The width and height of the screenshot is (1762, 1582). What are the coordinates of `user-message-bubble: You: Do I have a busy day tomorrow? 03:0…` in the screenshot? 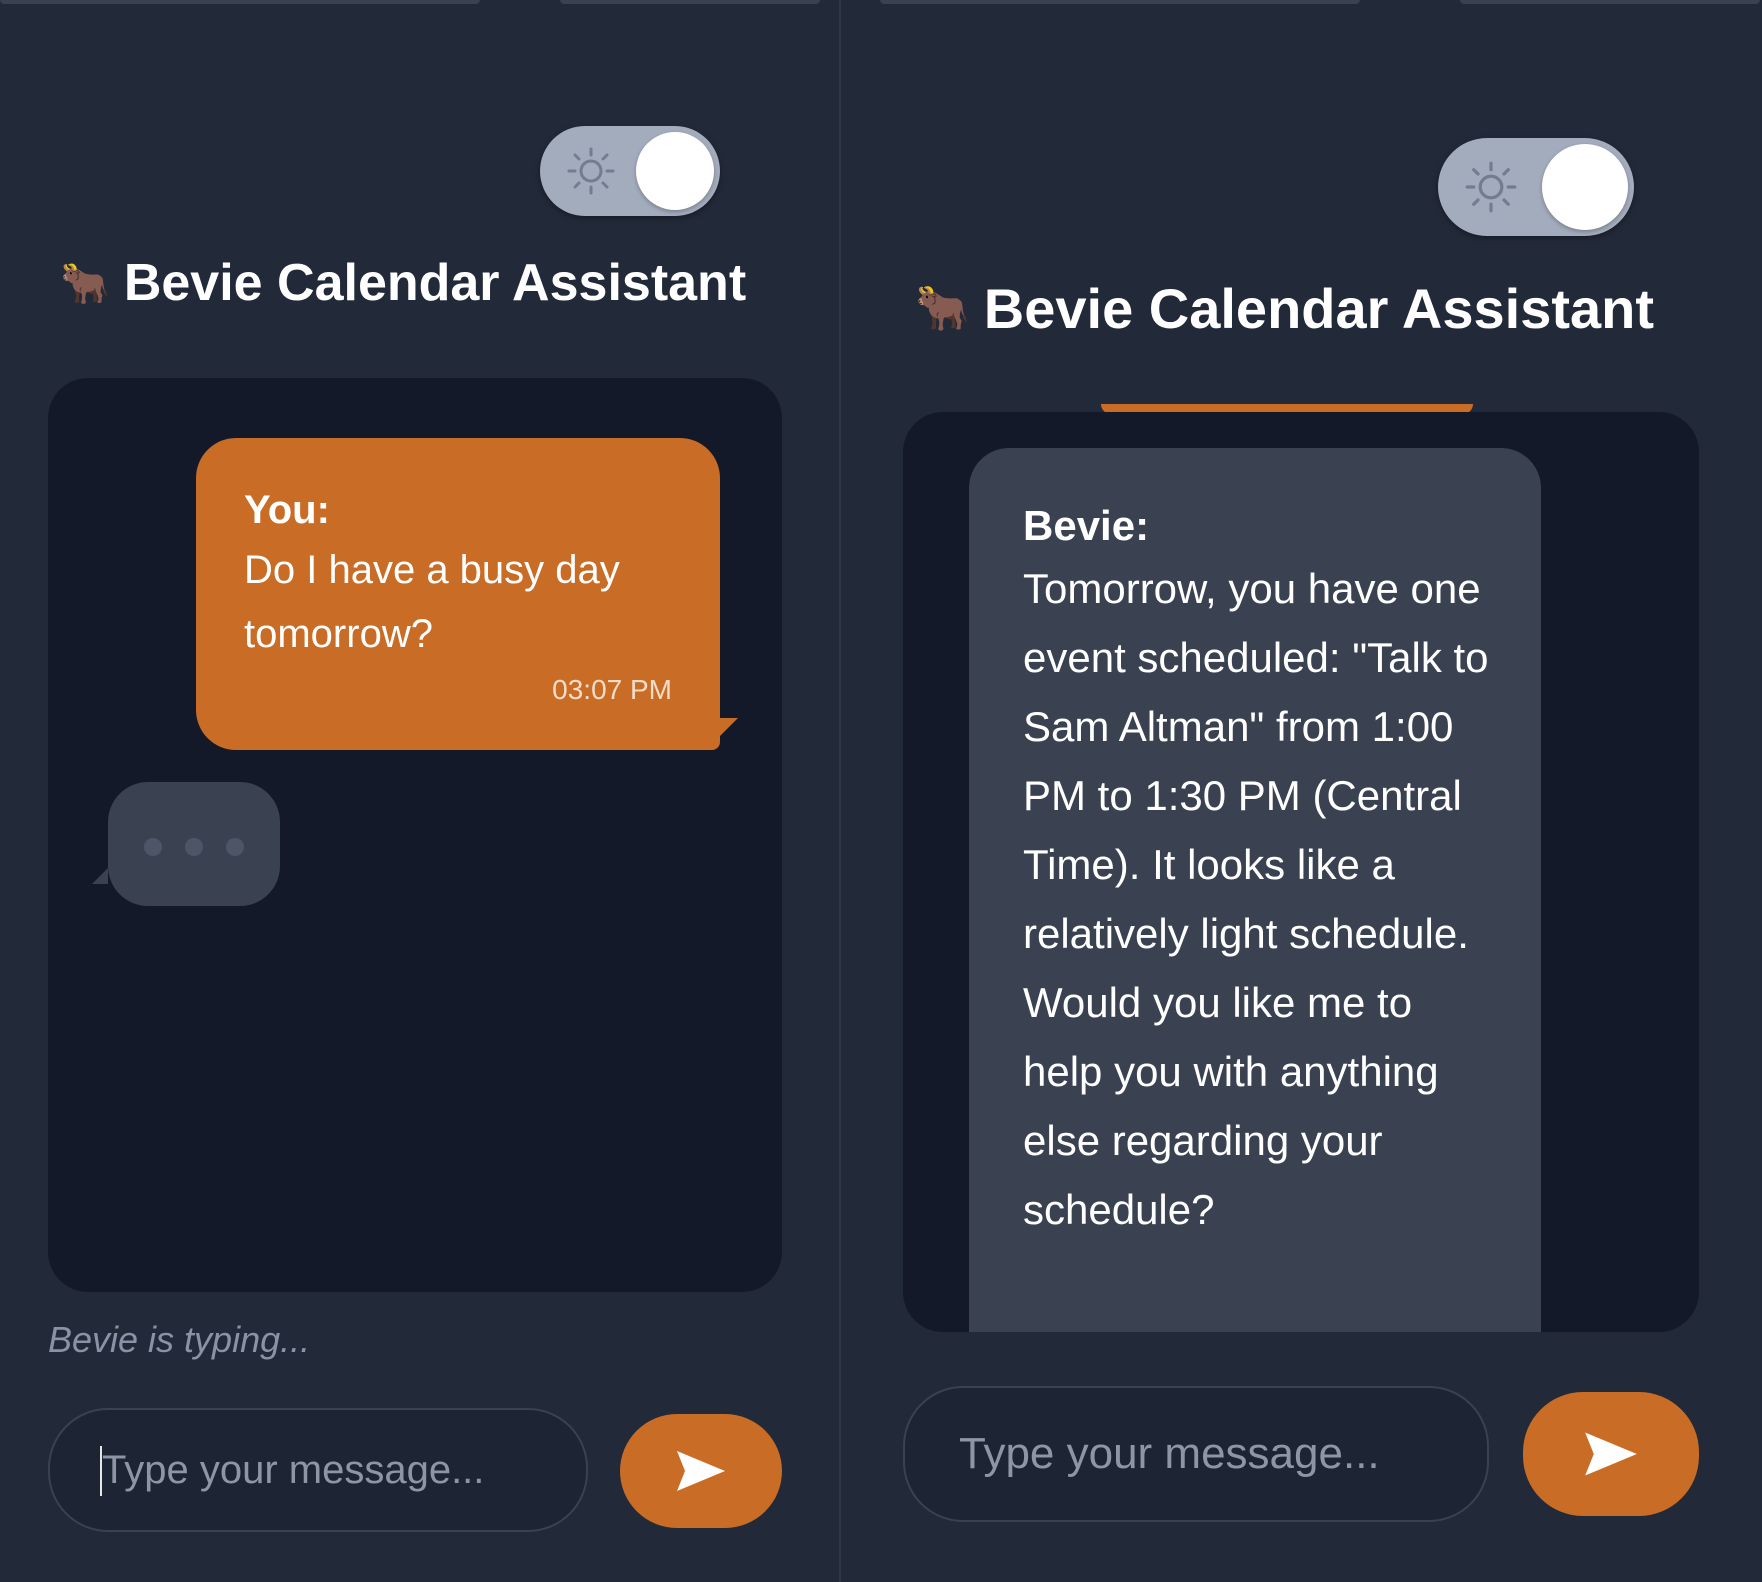 It's located at (467, 594).